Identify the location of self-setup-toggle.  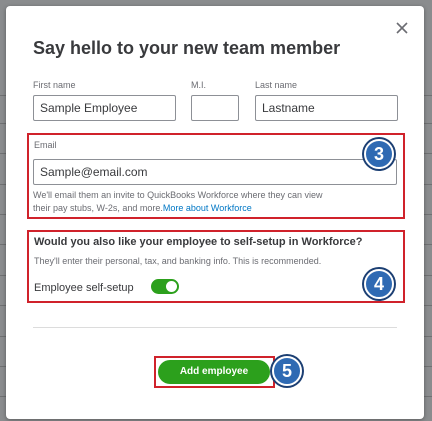
(165, 286).